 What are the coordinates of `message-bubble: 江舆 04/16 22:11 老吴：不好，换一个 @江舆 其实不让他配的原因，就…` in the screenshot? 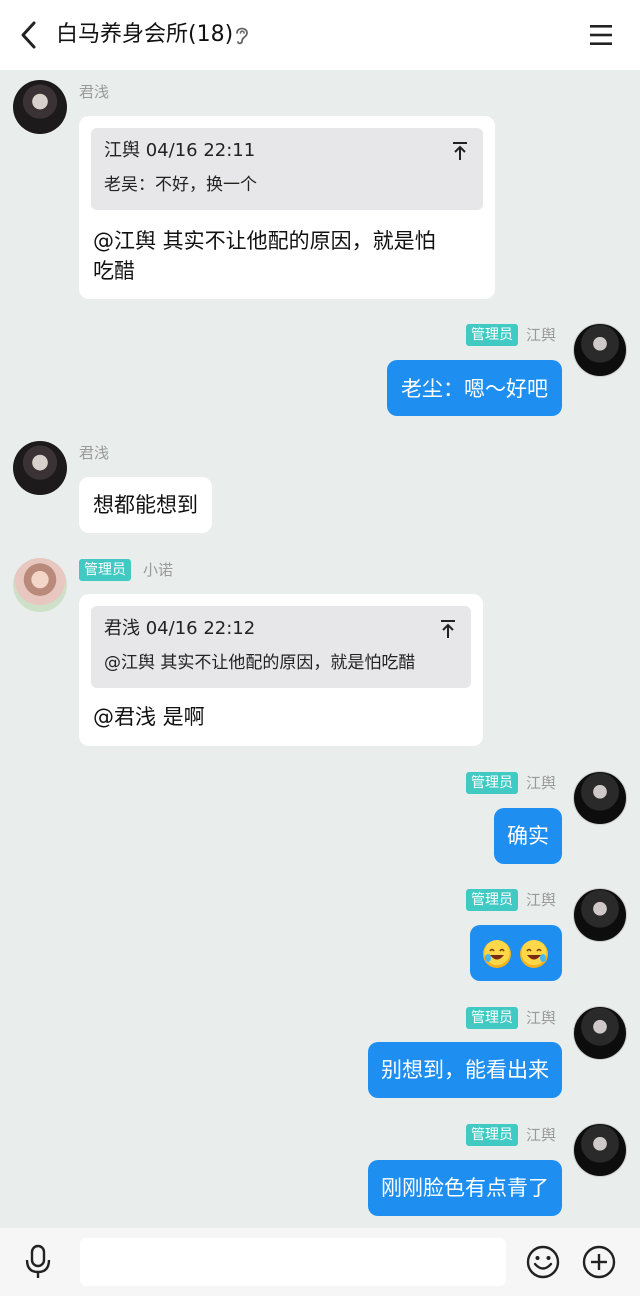 It's located at (287, 207).